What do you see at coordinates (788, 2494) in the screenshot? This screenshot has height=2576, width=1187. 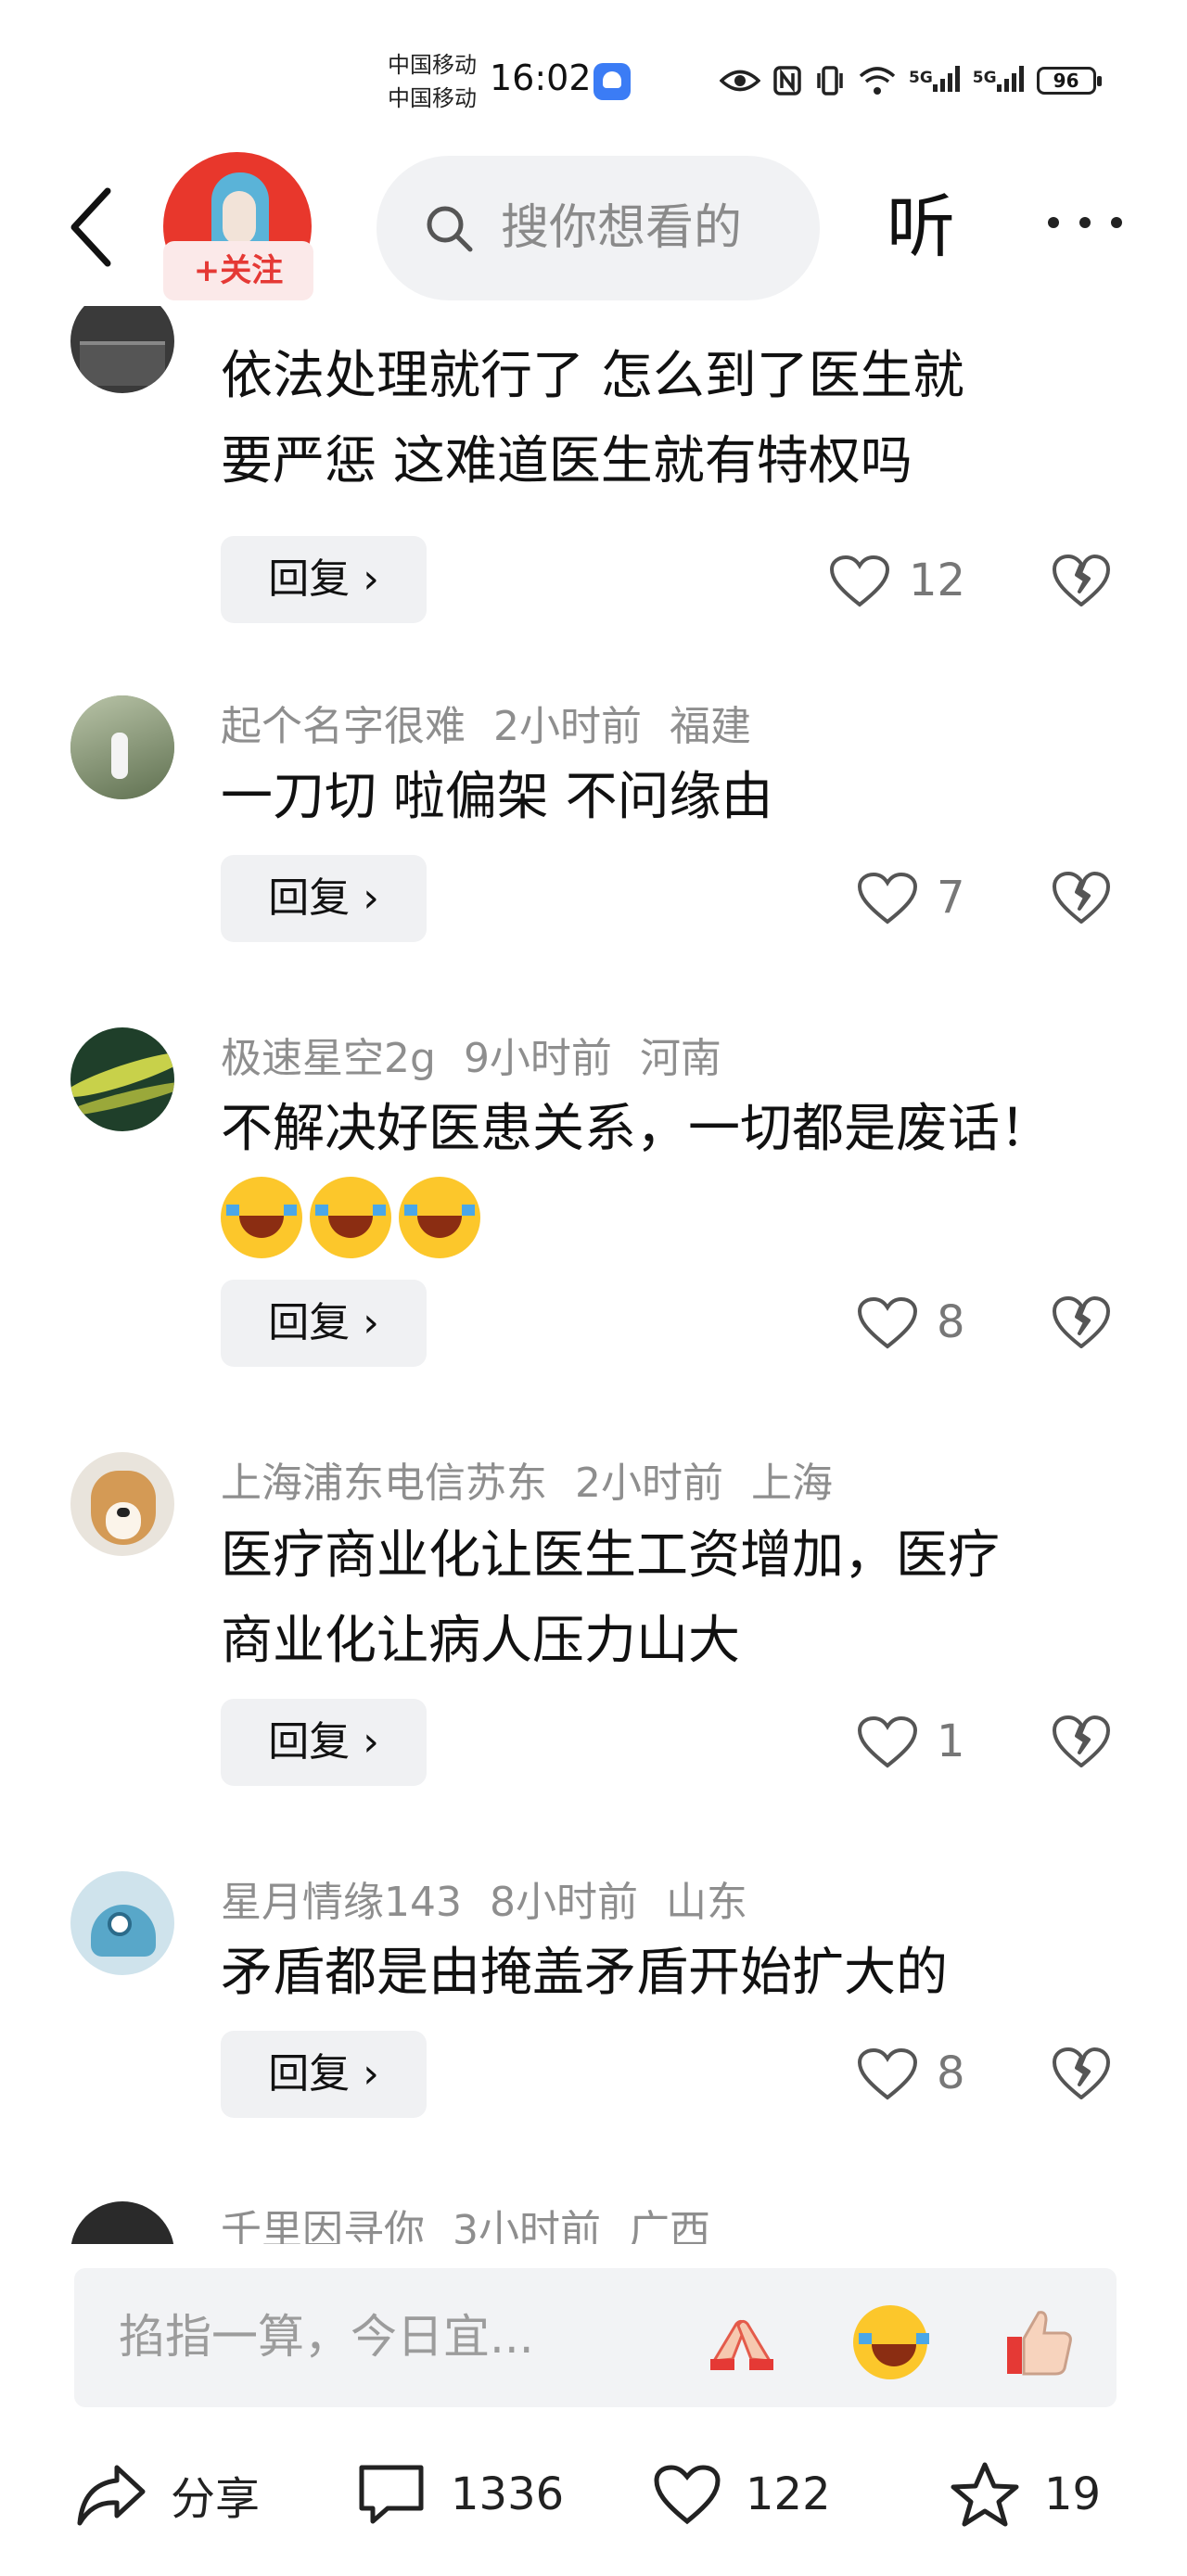 I see `like-count: 122` at bounding box center [788, 2494].